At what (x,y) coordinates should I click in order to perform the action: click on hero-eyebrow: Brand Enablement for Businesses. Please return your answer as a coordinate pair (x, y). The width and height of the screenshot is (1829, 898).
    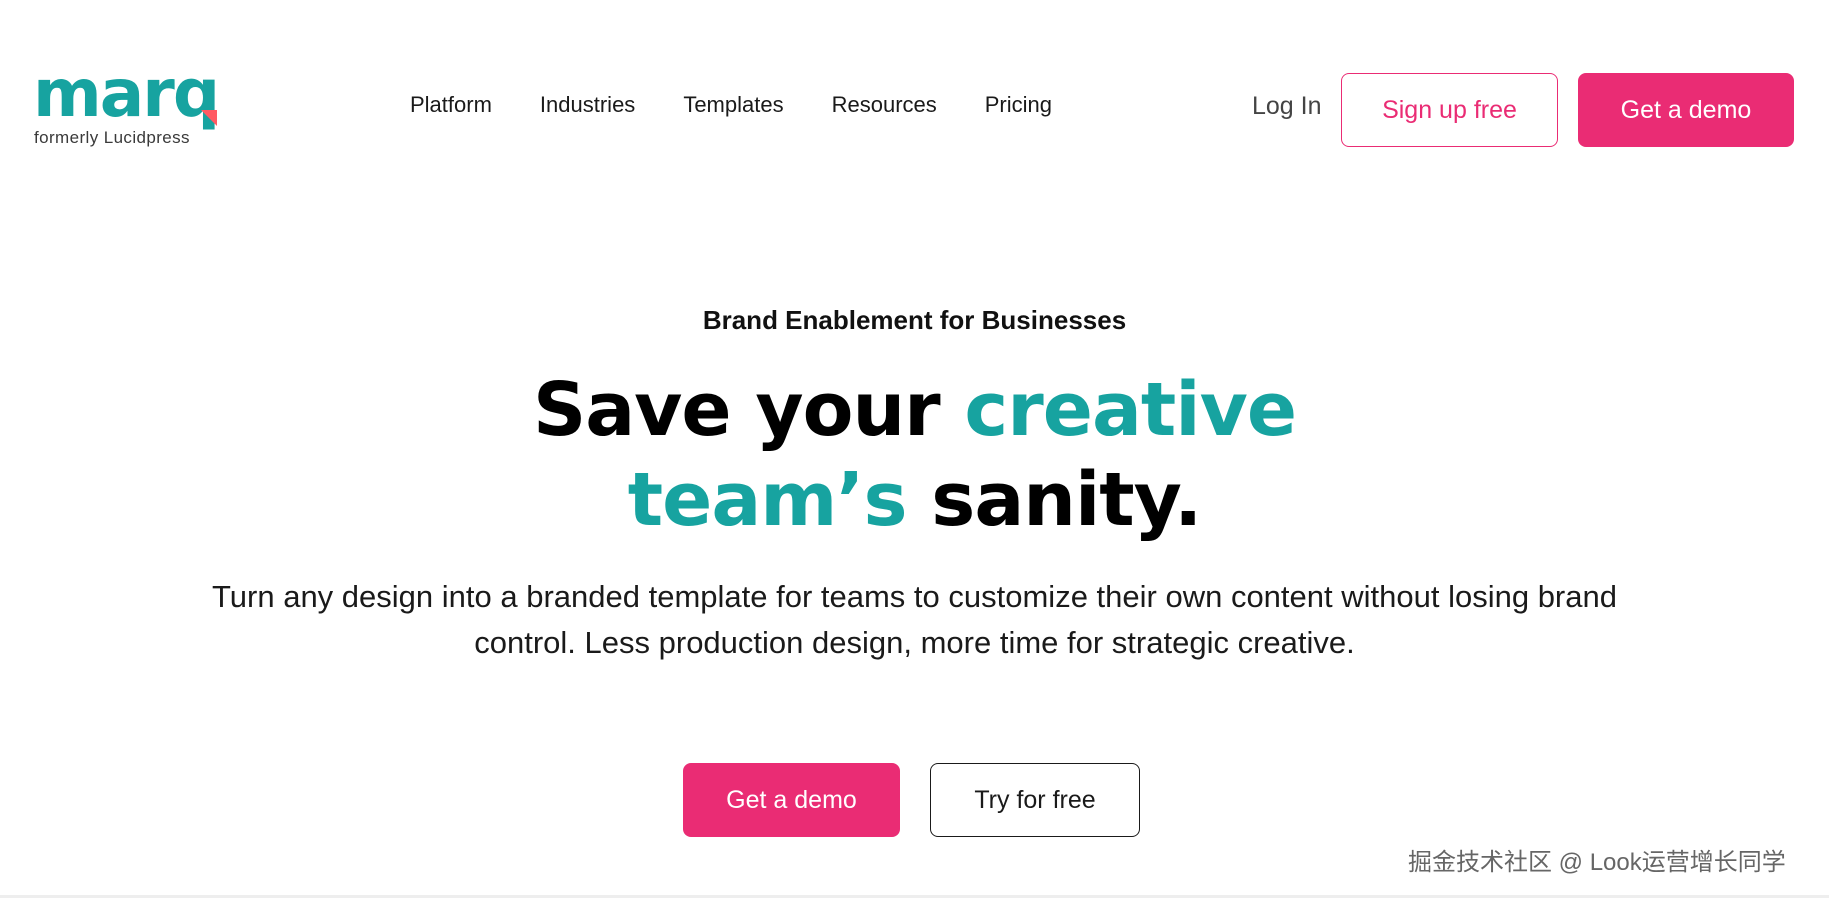
    Looking at the image, I should click on (914, 320).